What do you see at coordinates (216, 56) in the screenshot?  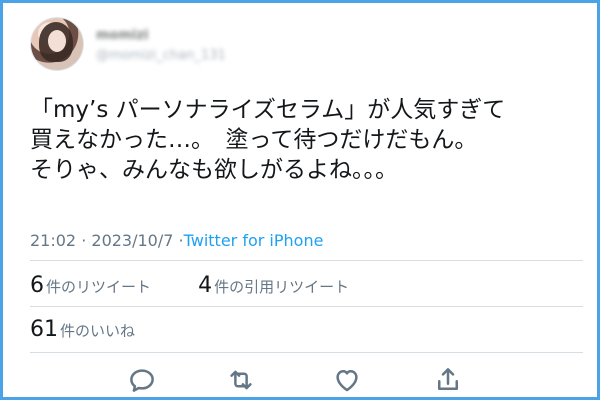 I see `user-handle: @momizi_chan_131` at bounding box center [216, 56].